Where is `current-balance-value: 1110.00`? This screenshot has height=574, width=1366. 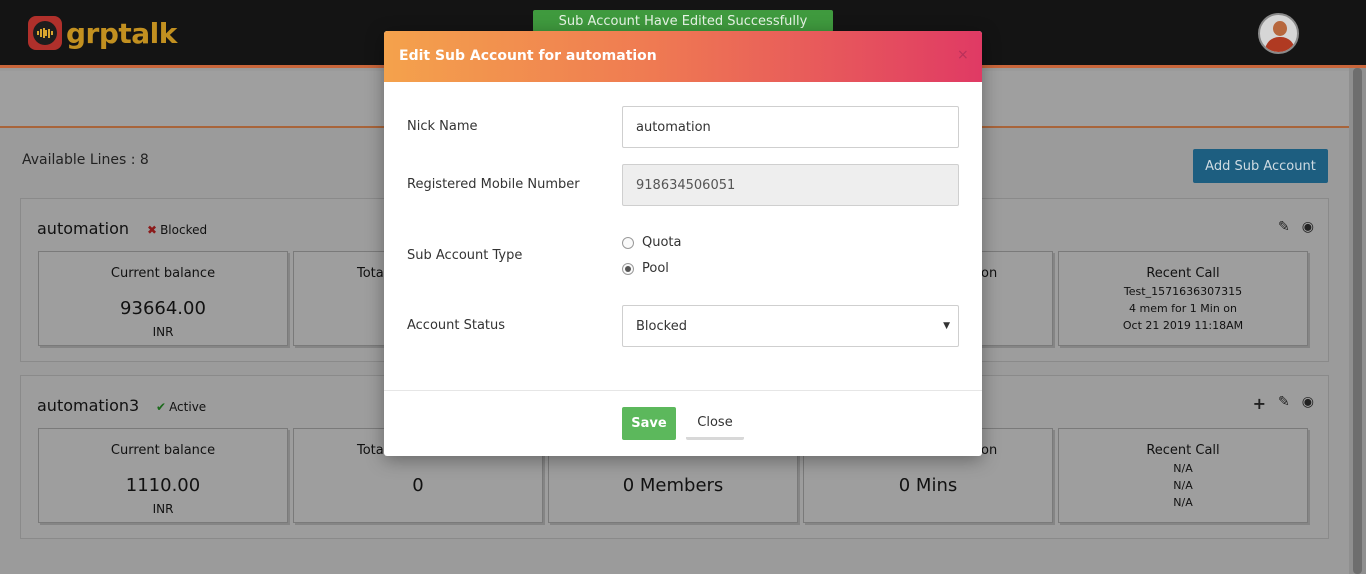 current-balance-value: 1110.00 is located at coordinates (163, 485).